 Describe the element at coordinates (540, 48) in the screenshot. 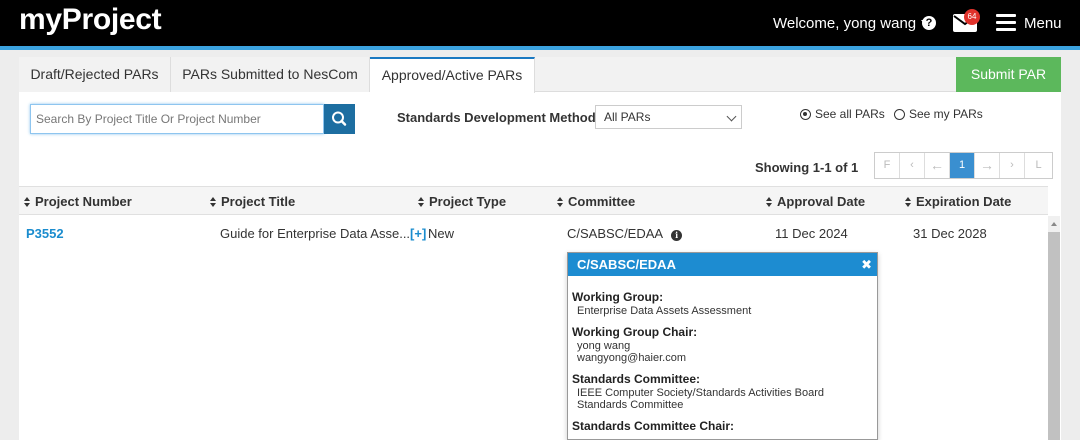

I see `navbar-accent-line` at that location.